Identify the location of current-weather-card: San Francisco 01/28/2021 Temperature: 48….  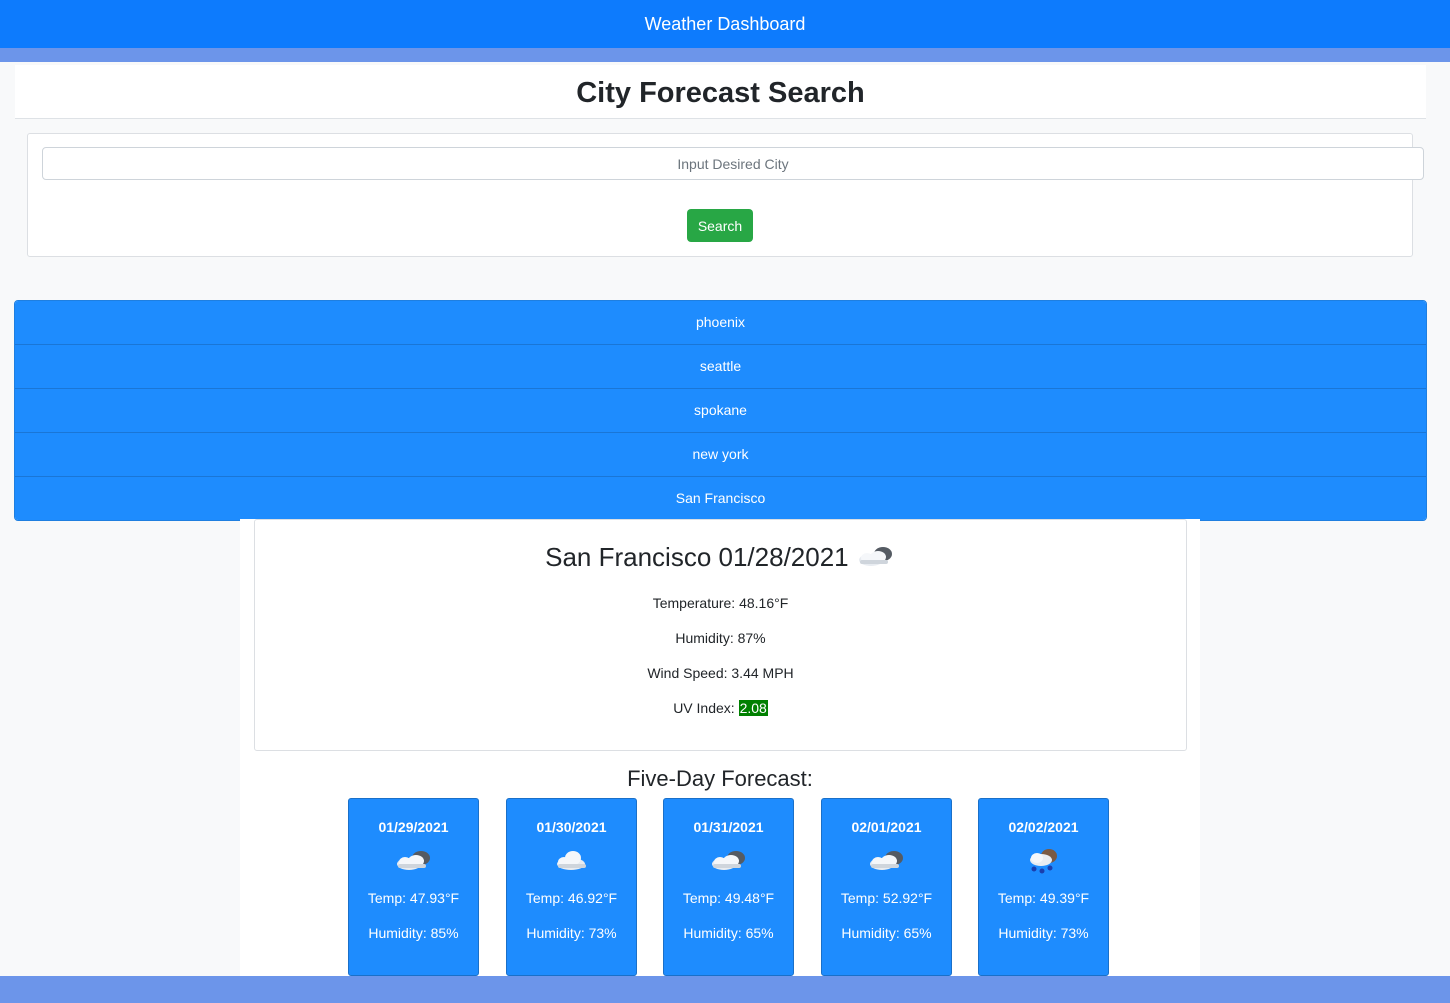
(720, 635).